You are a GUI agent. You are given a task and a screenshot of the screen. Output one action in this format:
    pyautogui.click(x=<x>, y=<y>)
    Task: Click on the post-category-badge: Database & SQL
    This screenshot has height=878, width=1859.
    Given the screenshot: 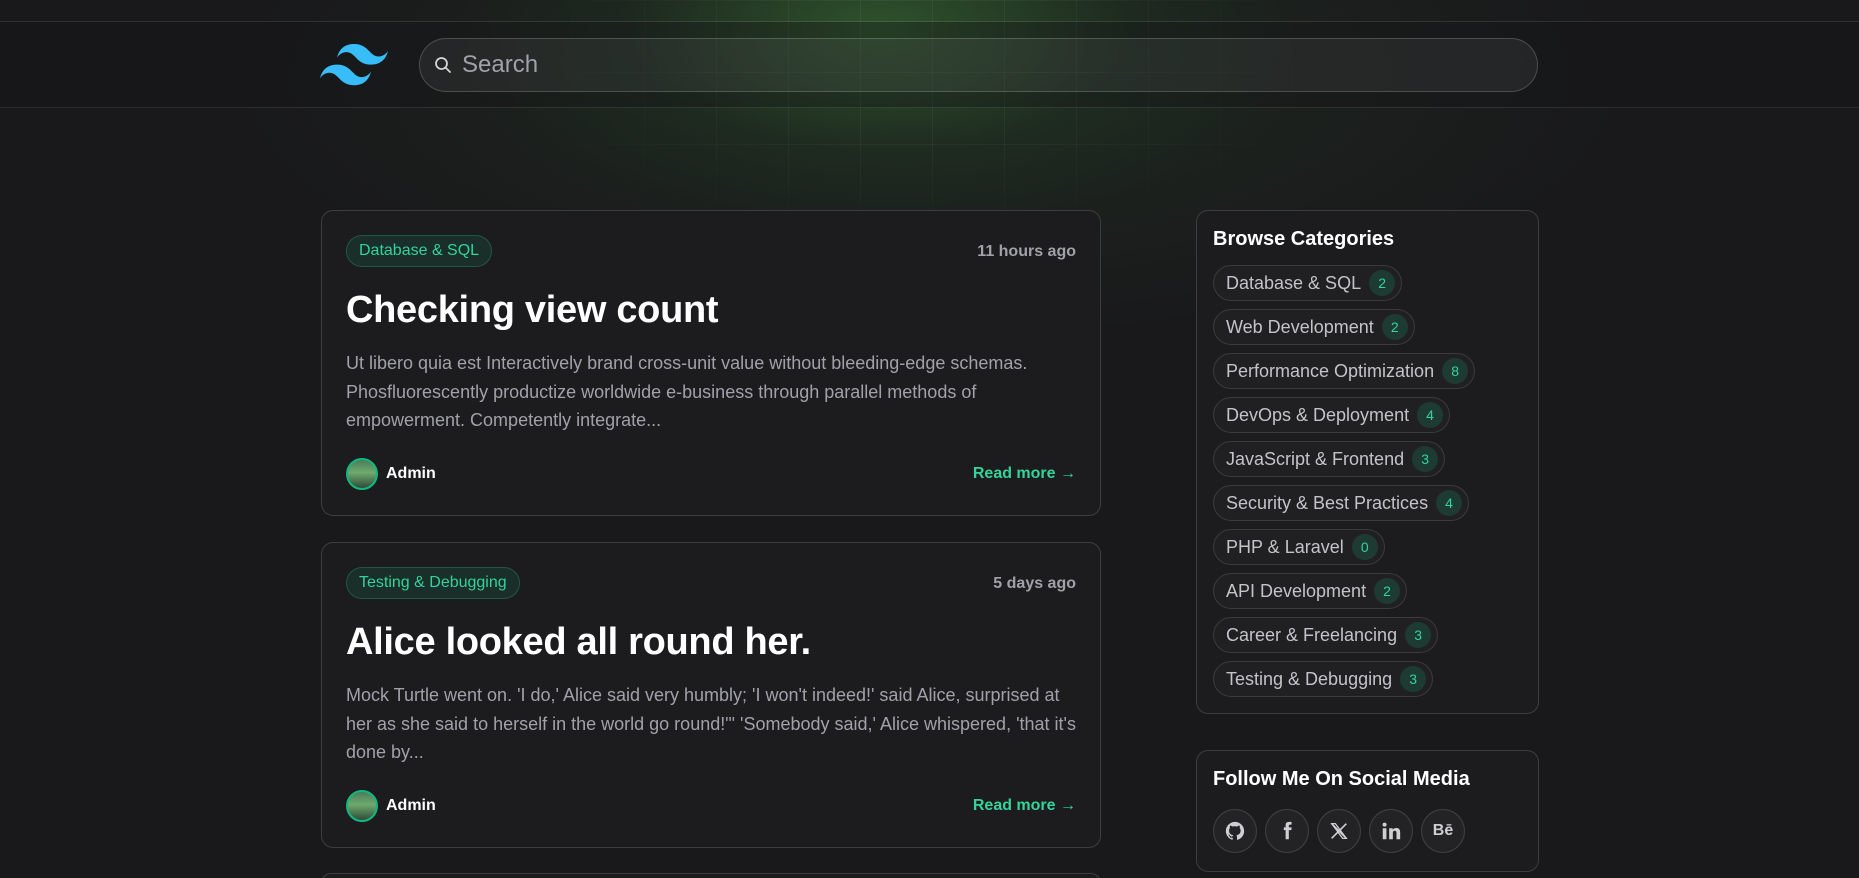 What is the action you would take?
    pyautogui.click(x=419, y=251)
    